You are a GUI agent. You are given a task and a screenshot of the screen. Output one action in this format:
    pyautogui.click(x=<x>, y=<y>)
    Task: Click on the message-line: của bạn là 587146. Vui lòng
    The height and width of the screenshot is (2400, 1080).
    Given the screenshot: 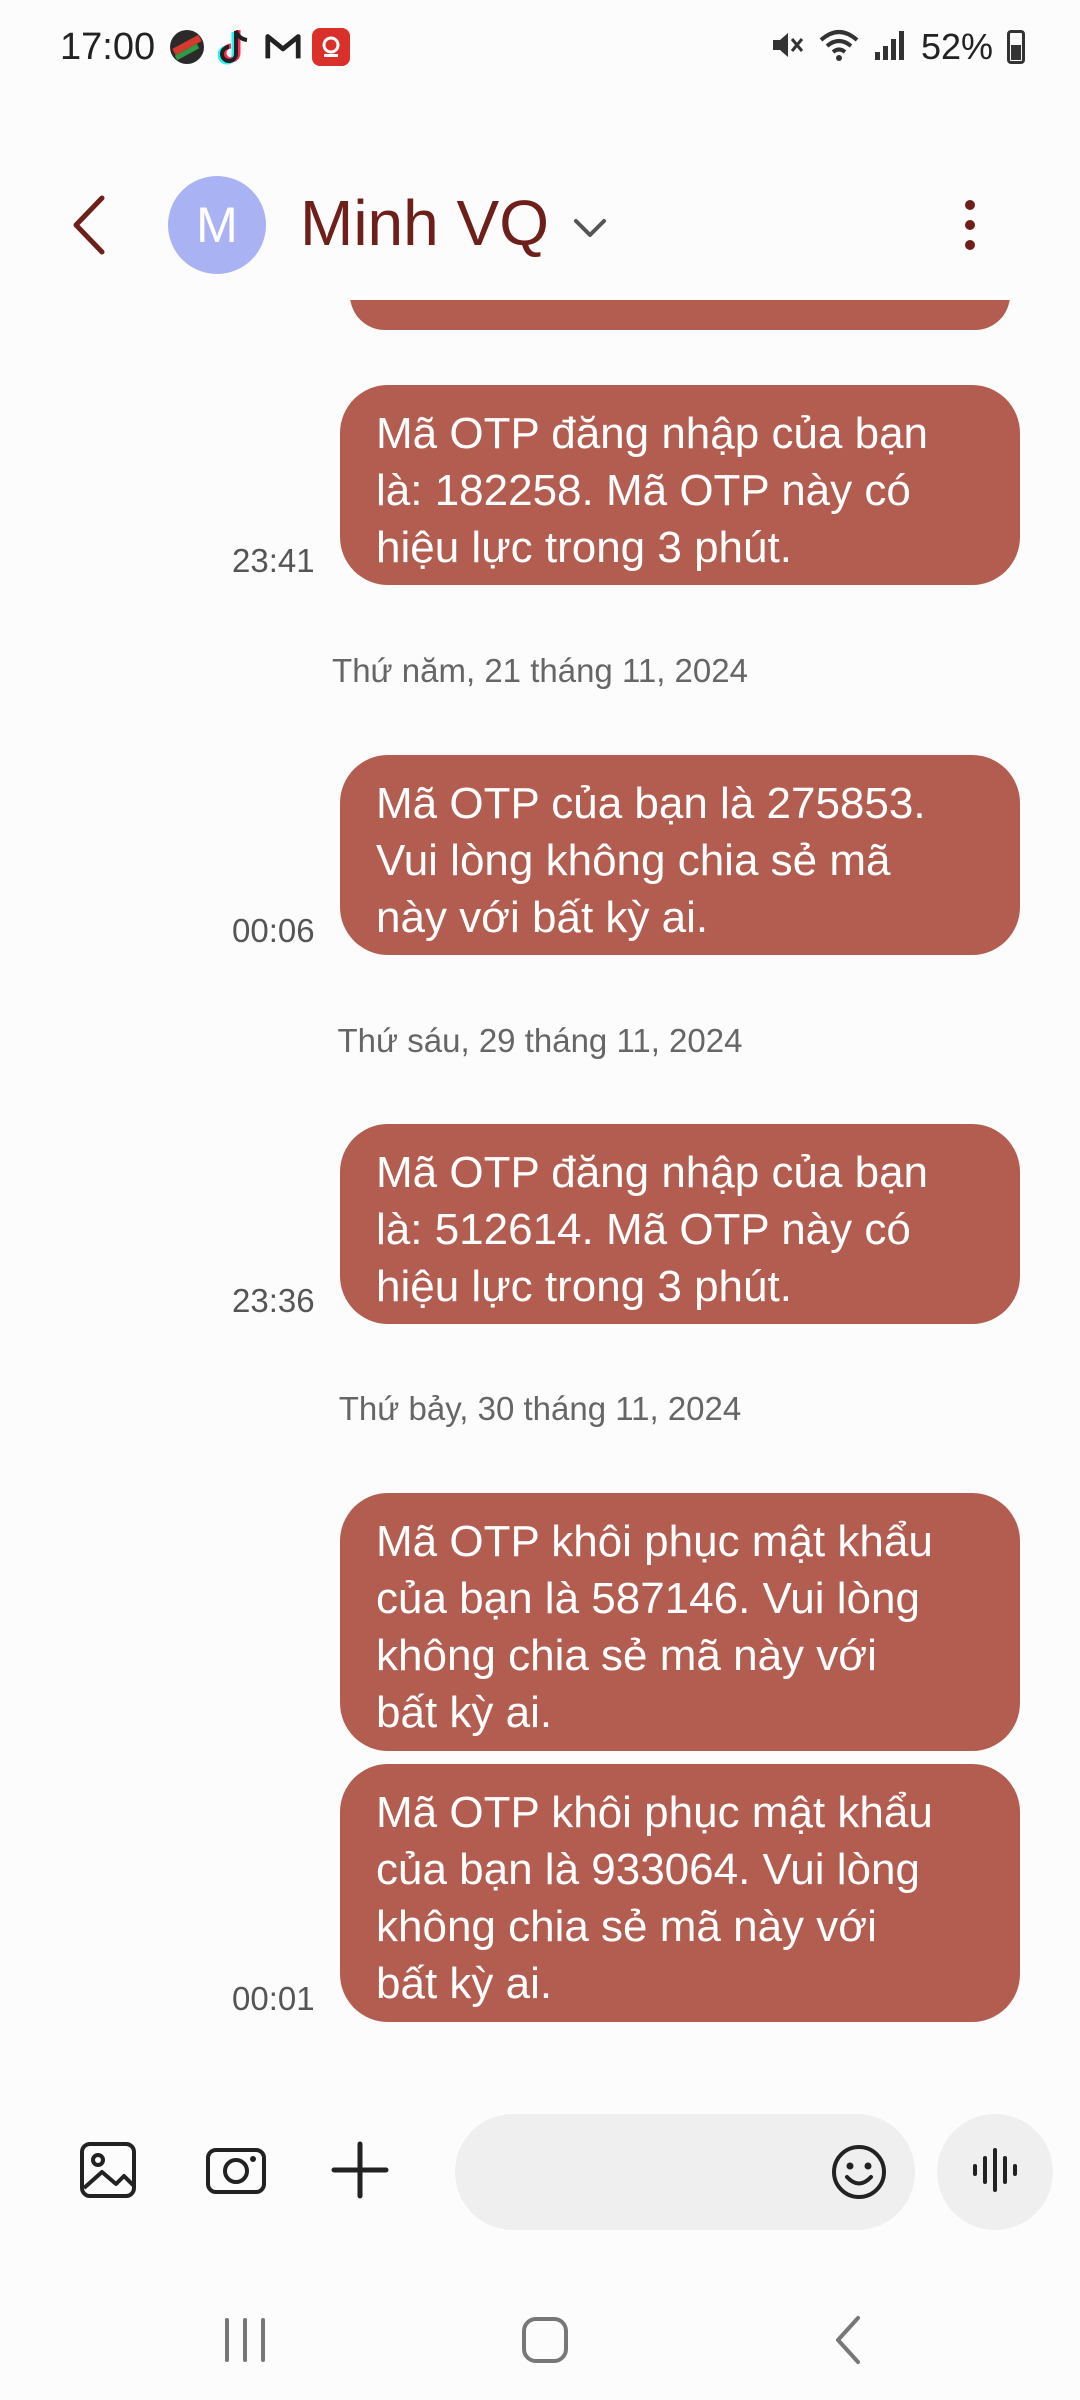 What is the action you would take?
    pyautogui.click(x=648, y=1598)
    